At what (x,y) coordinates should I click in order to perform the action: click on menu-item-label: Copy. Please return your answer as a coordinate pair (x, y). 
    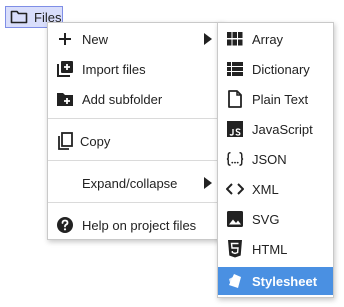
    Looking at the image, I should click on (95, 141).